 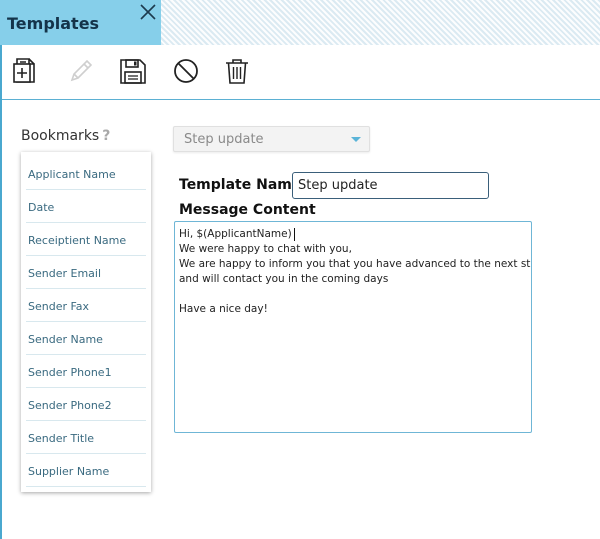 I want to click on left-border, so click(x=1, y=292).